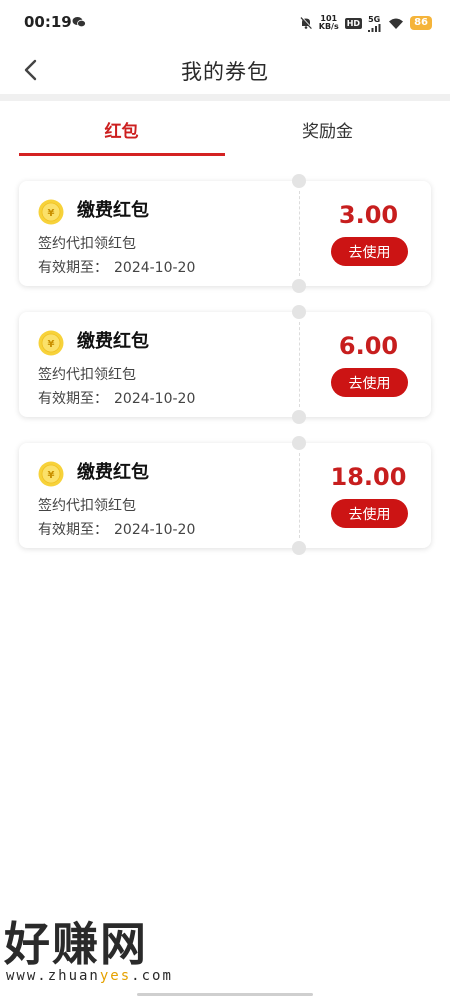 This screenshot has width=450, height=1000. I want to click on coupon-card: ¥ 缴费红包 签约代扣领红包 有效期至： 2024-10-20 18.00 去使用, so click(225, 495).